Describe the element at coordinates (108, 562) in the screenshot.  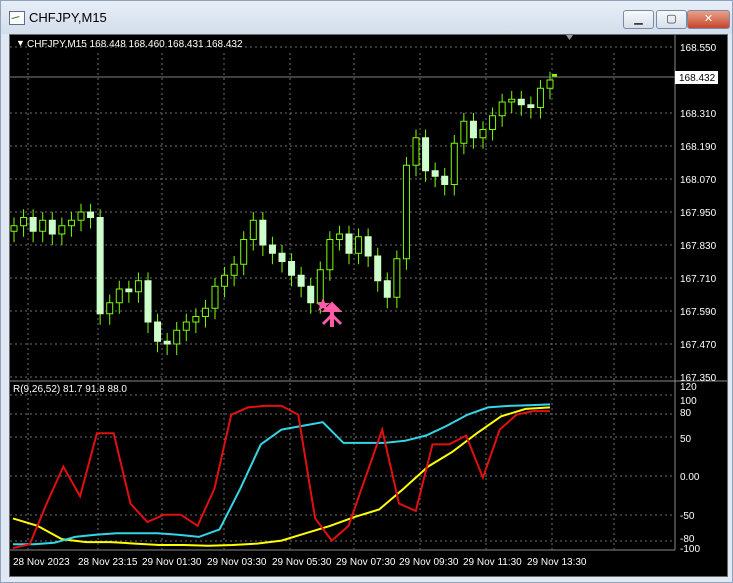
I see `time-label: 28 Nov 23:15` at that location.